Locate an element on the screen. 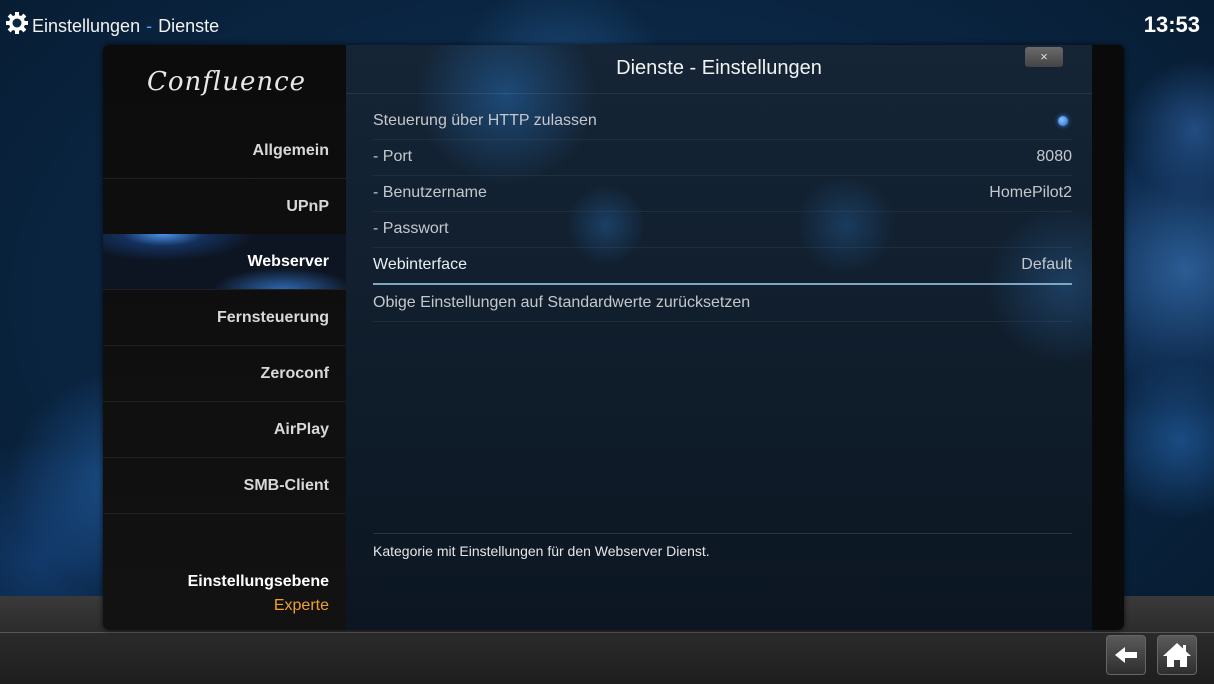 The height and width of the screenshot is (684, 1214). clock: 13:53 is located at coordinates (1171, 24).